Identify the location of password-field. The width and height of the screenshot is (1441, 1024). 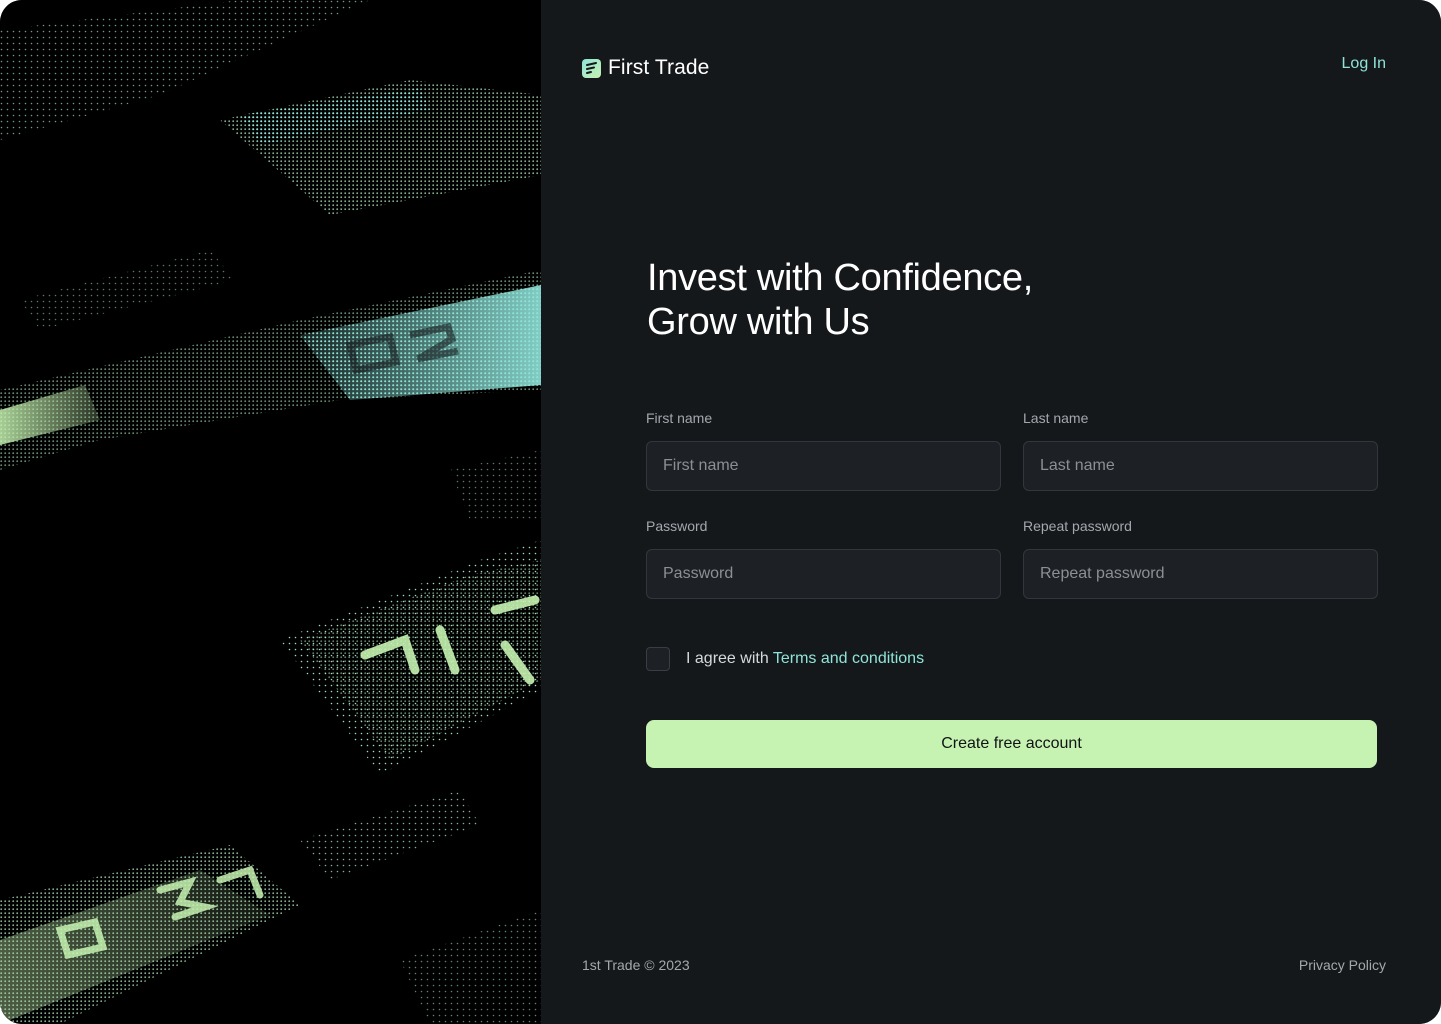
(823, 574).